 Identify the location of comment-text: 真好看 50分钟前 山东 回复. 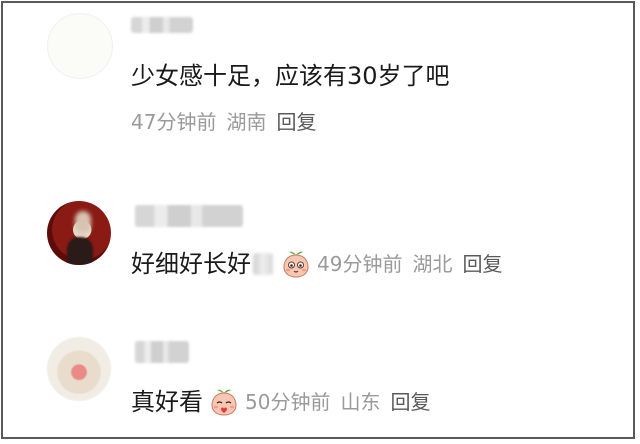
(280, 402).